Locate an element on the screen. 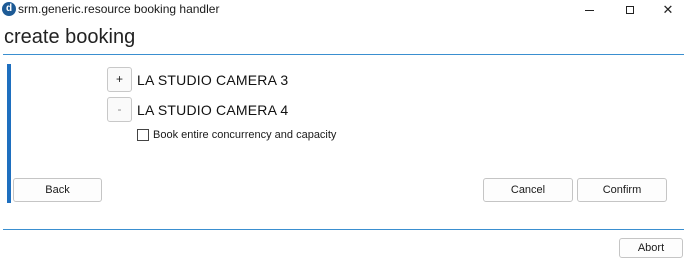 The height and width of the screenshot is (261, 687). content-accent-bar is located at coordinates (9, 133).